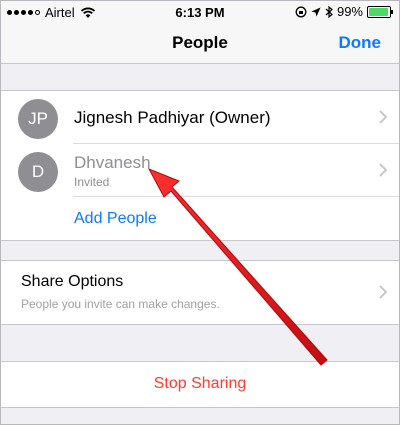 The image size is (400, 425). What do you see at coordinates (329, 11) in the screenshot?
I see `bluetooth-icon` at bounding box center [329, 11].